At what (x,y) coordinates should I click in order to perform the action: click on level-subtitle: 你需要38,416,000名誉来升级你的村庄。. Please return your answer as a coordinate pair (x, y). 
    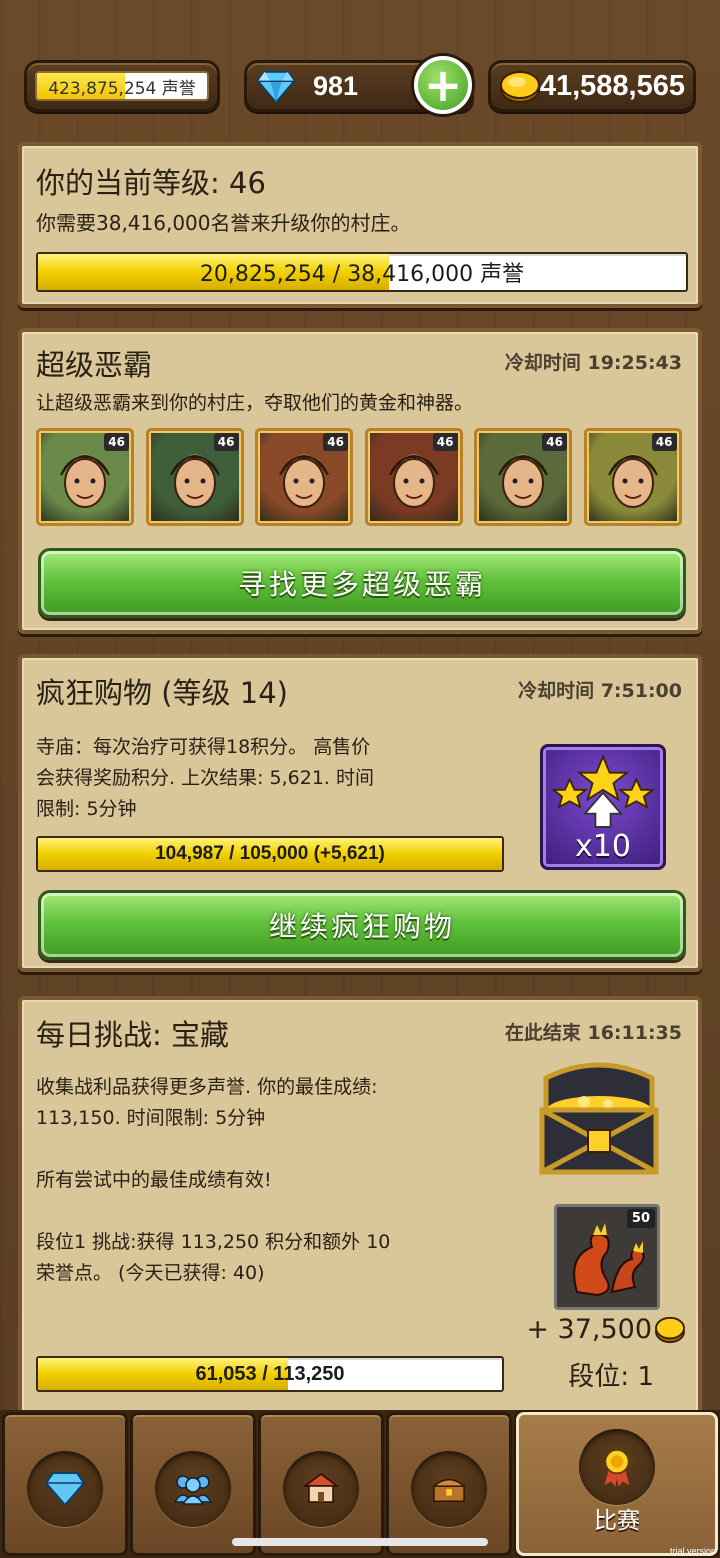
    Looking at the image, I should click on (223, 223).